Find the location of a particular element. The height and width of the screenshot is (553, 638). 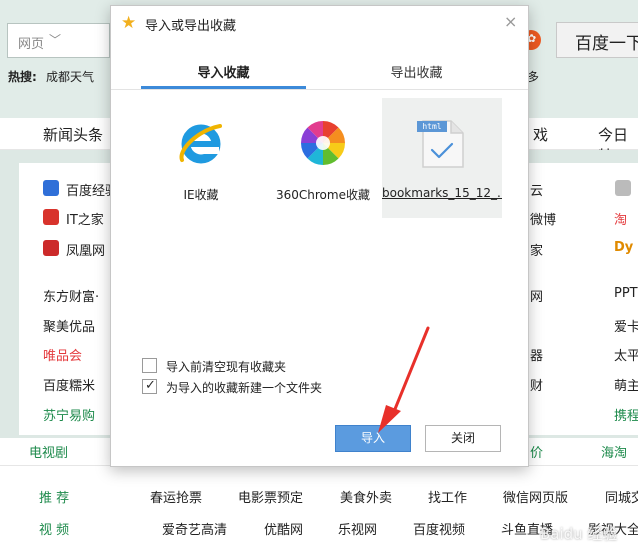

source-360chrome-bookmarks: 360Chrome收藏 is located at coordinates (323, 158).